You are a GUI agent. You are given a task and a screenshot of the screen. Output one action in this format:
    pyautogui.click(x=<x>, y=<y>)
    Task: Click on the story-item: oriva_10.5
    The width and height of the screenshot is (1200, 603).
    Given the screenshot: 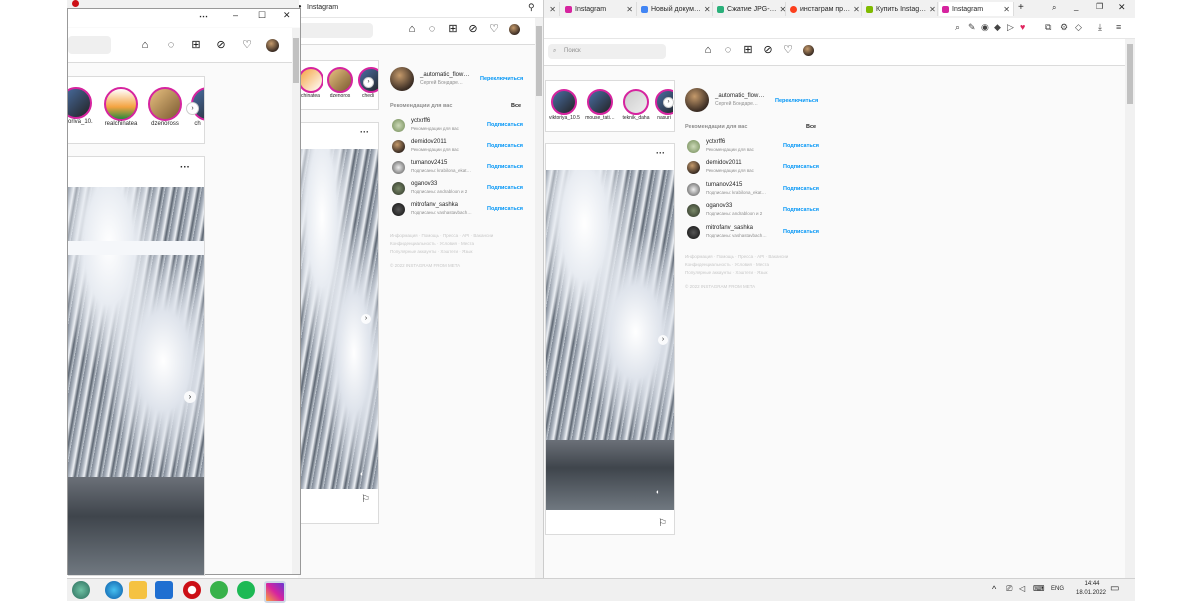 What is the action you would take?
    pyautogui.click(x=80, y=106)
    